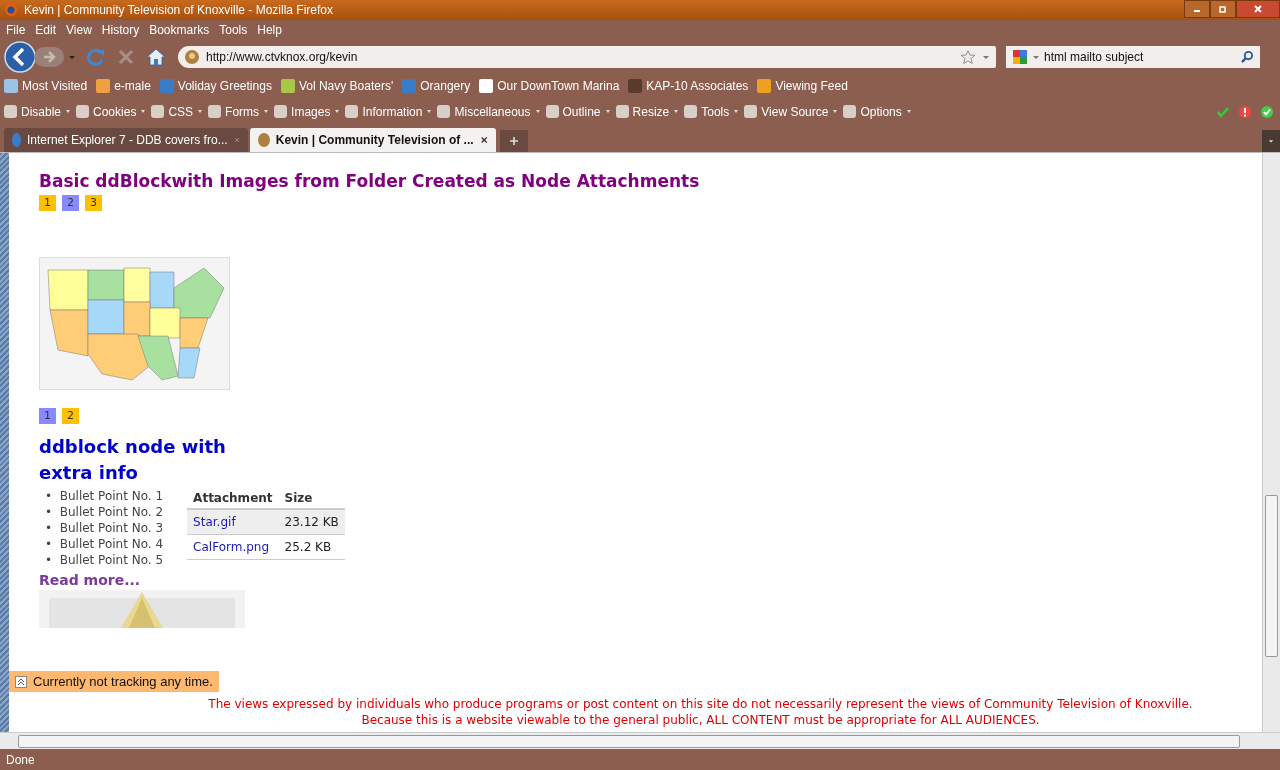 Image resolution: width=1280 pixels, height=770 pixels. What do you see at coordinates (111, 111) in the screenshot?
I see `toolbar-menu: Cookies` at bounding box center [111, 111].